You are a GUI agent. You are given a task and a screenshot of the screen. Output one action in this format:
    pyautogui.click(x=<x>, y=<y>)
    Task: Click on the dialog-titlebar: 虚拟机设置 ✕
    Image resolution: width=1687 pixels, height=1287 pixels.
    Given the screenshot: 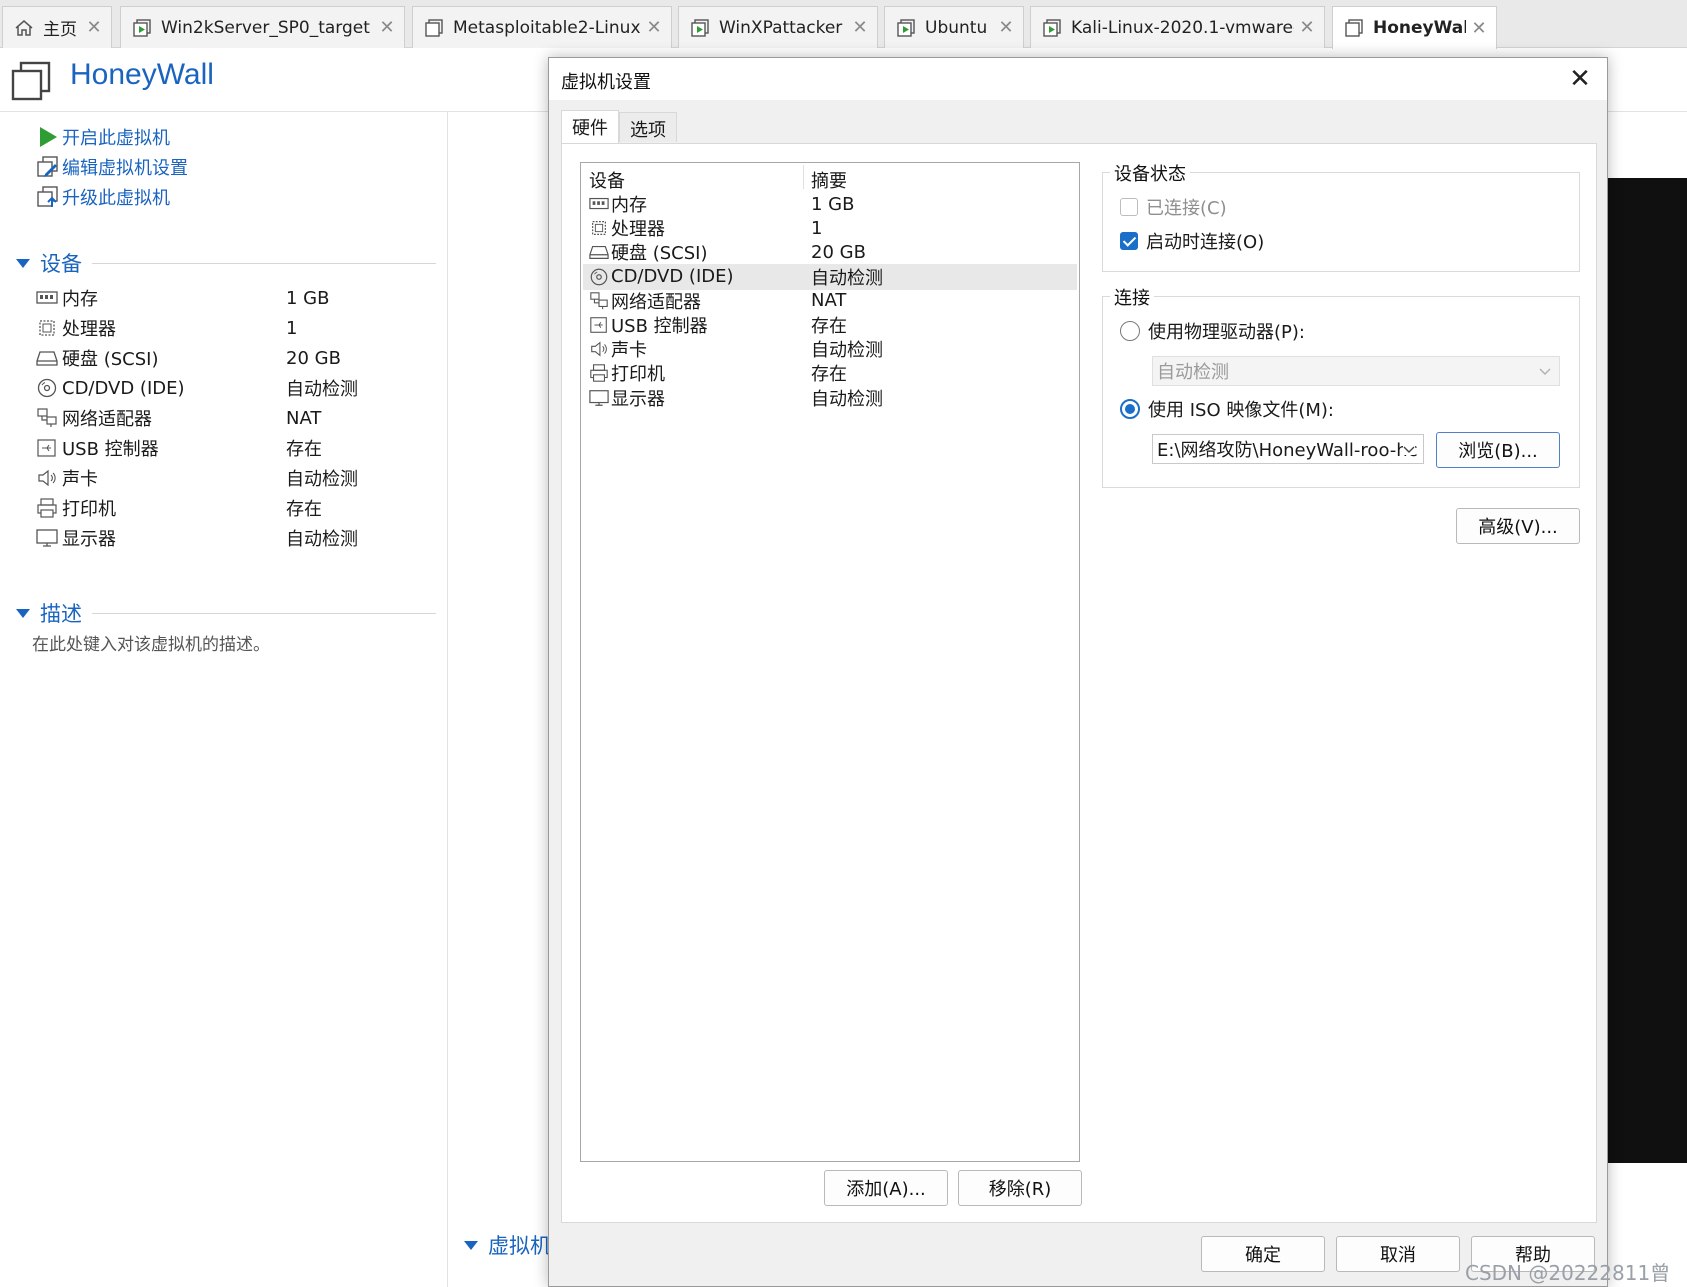 What is the action you would take?
    pyautogui.click(x=1078, y=79)
    